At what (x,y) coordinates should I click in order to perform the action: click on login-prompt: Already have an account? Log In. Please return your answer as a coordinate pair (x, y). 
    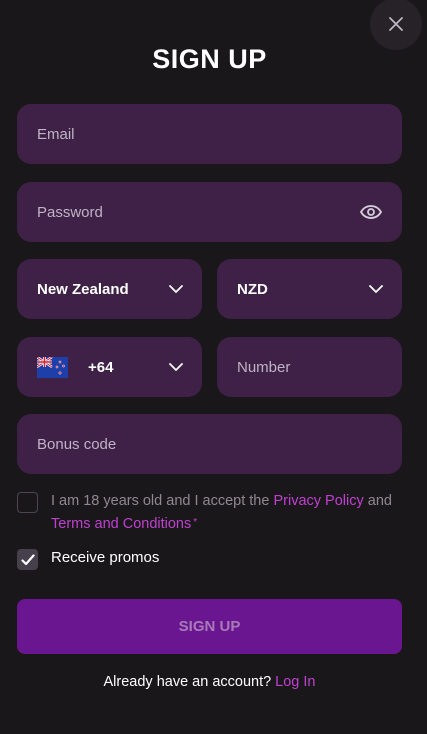
    Looking at the image, I should click on (209, 682).